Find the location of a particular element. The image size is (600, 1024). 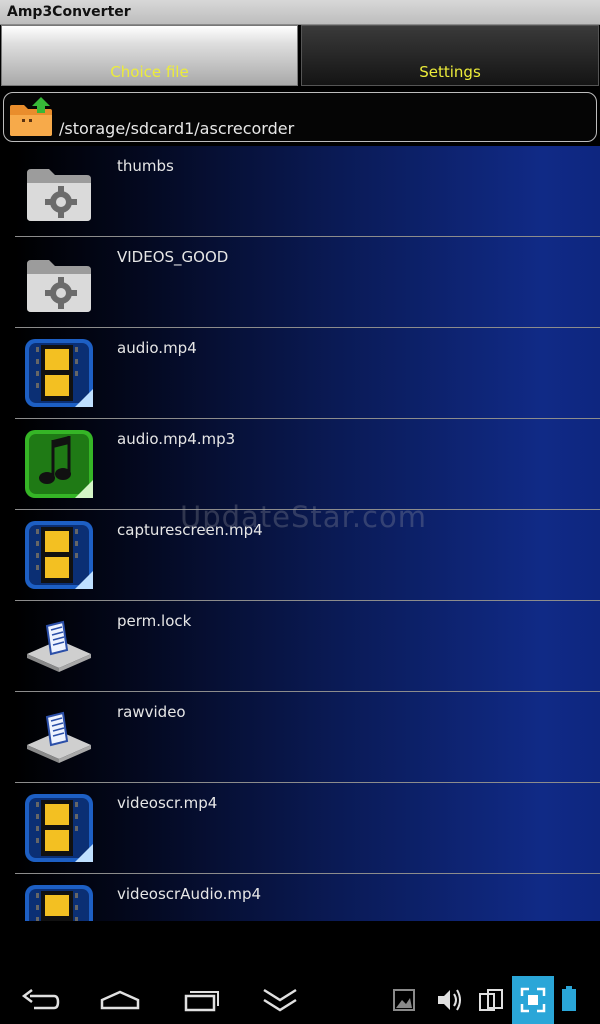

list-item: rawvideo is located at coordinates (307, 737).